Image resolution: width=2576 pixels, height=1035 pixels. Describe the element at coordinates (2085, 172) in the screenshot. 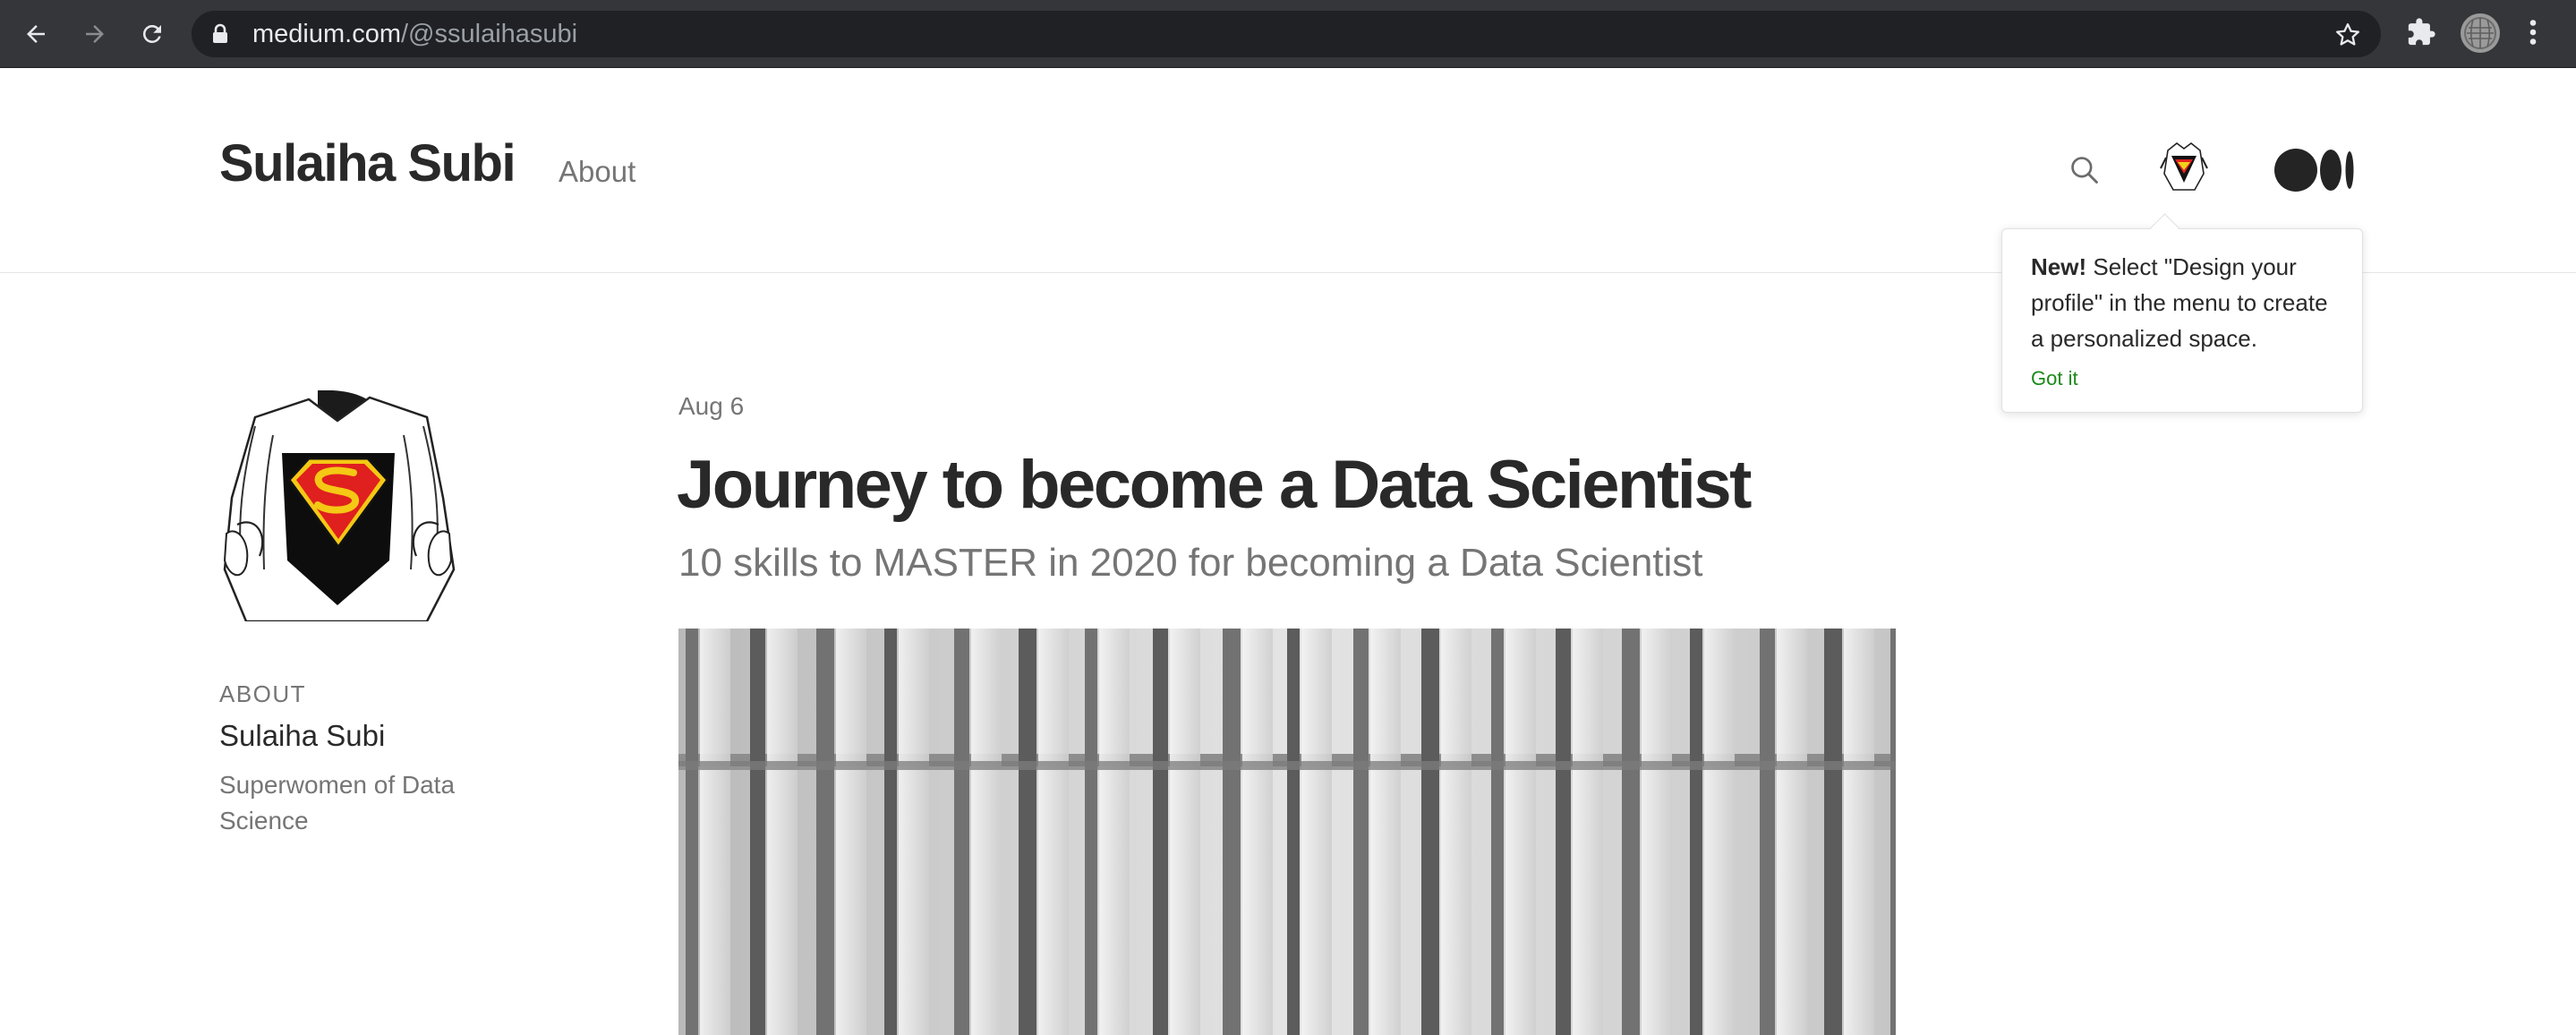

I see `search-icon` at that location.